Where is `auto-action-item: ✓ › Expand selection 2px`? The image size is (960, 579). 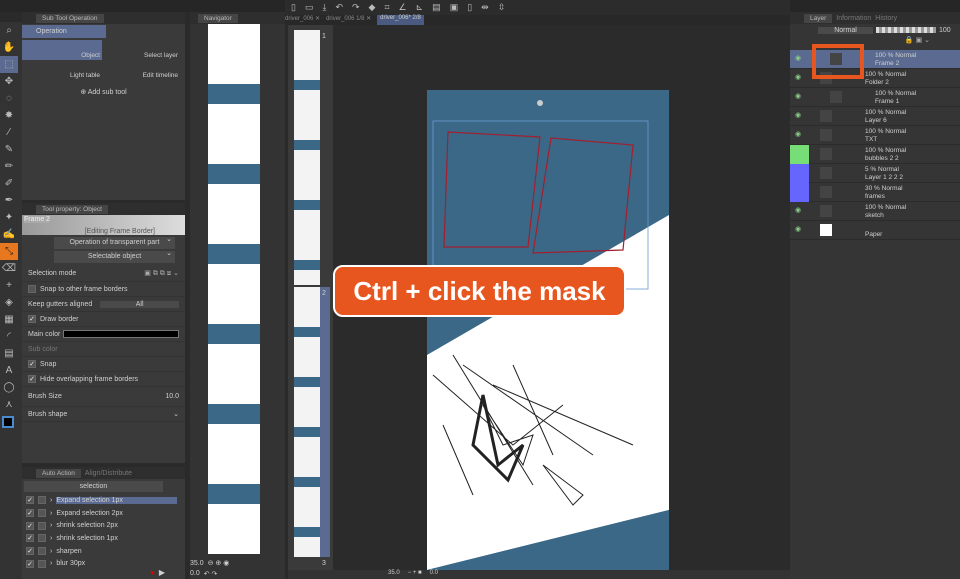 auto-action-item: ✓ › Expand selection 2px is located at coordinates (103, 513).